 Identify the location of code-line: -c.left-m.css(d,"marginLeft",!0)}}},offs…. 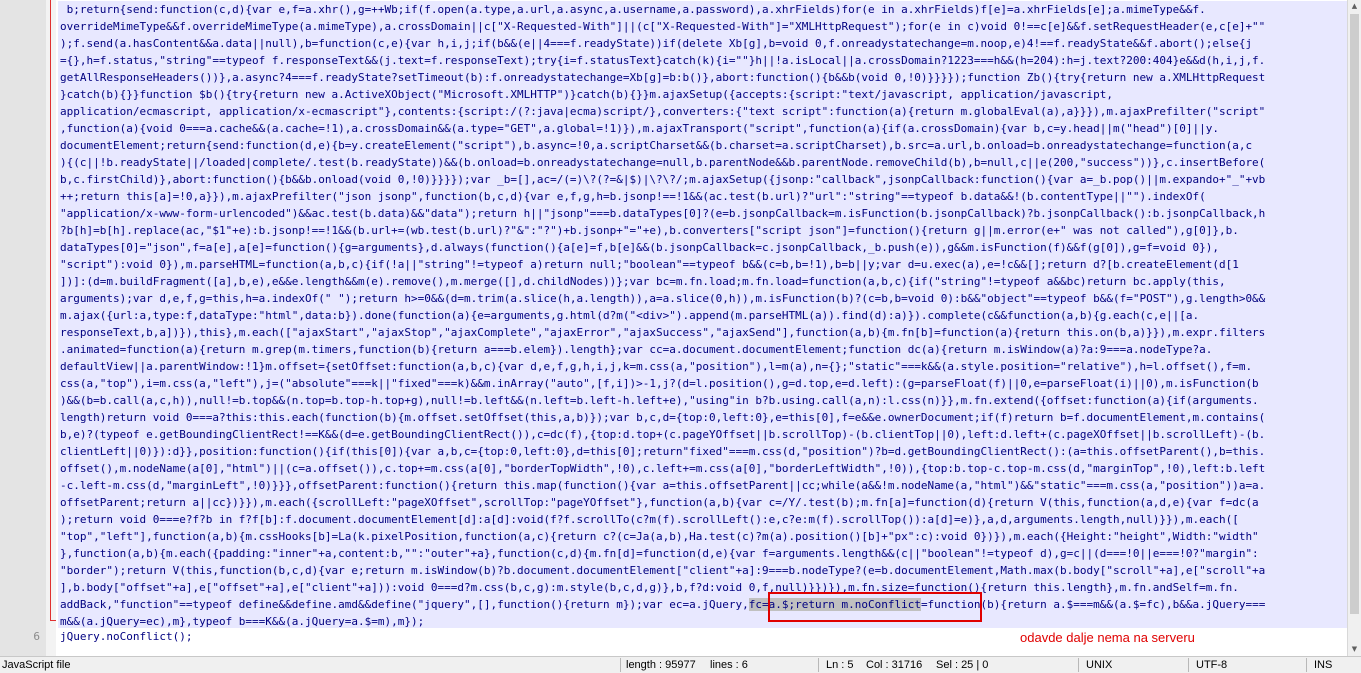
(663, 485).